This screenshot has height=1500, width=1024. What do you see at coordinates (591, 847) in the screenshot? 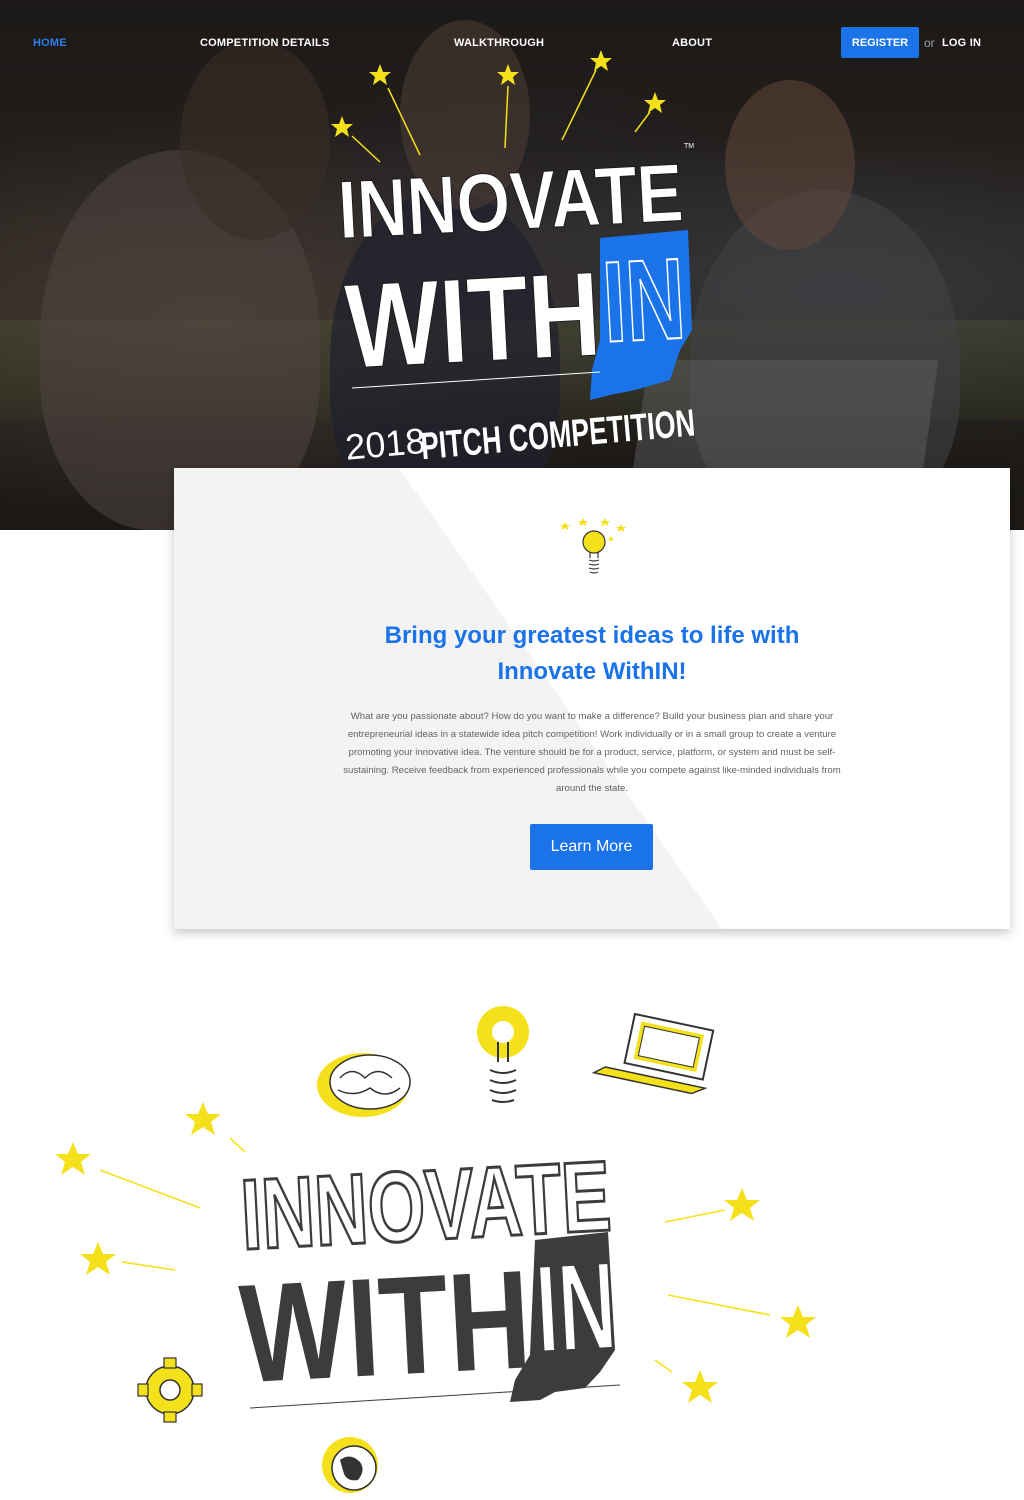
I see `learn-more-button: Learn More` at bounding box center [591, 847].